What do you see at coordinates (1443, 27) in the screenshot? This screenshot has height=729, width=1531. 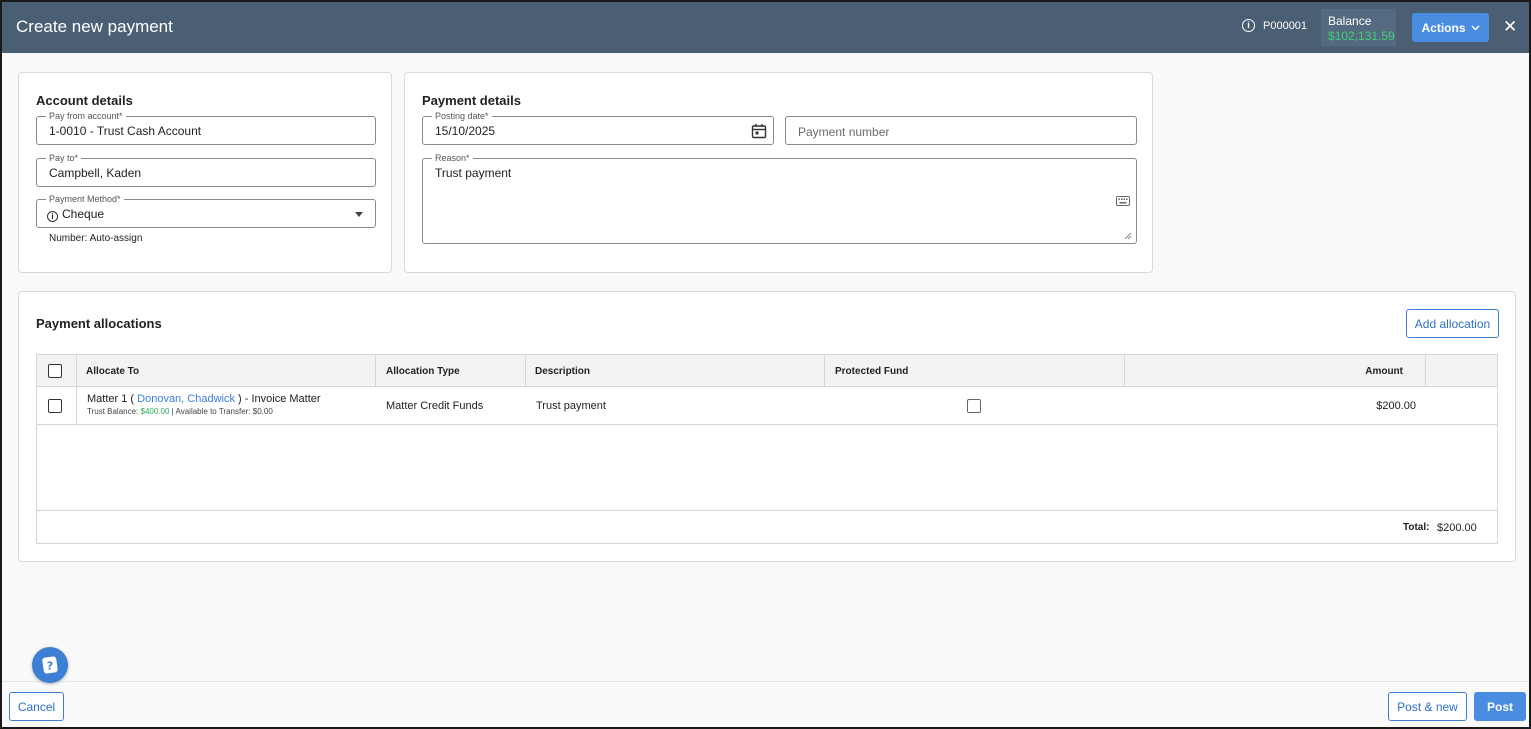 I see `actions-label: Actions` at bounding box center [1443, 27].